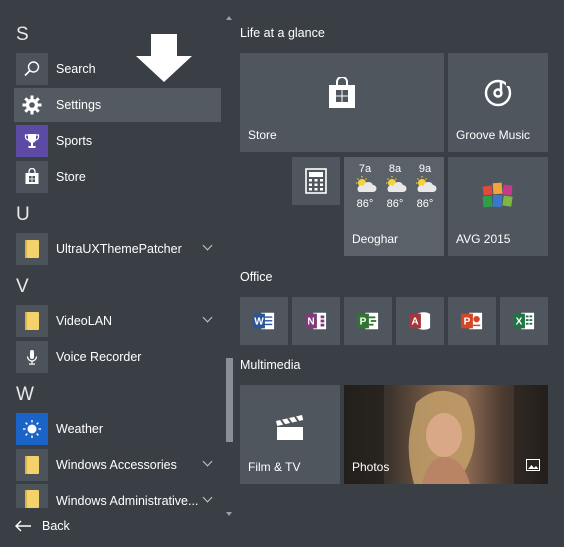 This screenshot has width=564, height=547. Describe the element at coordinates (117, 321) in the screenshot. I see `app-item-videolan: VideoLAN` at that location.